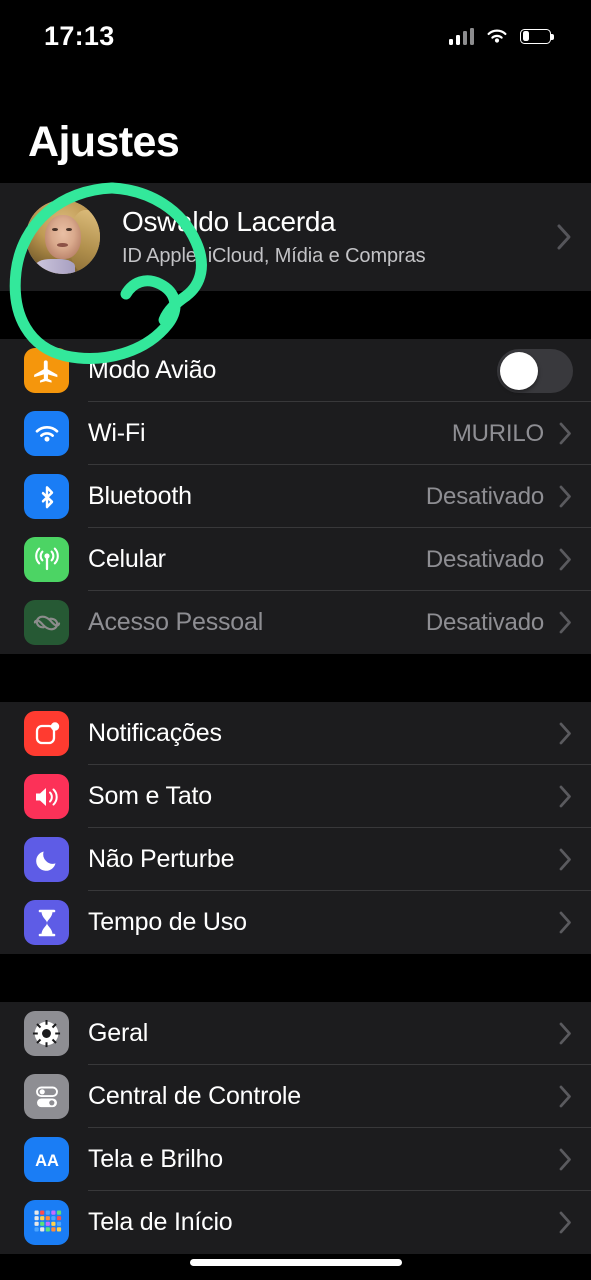 This screenshot has width=591, height=1280. I want to click on profile-name: Oswaldo Lacerda, so click(229, 221).